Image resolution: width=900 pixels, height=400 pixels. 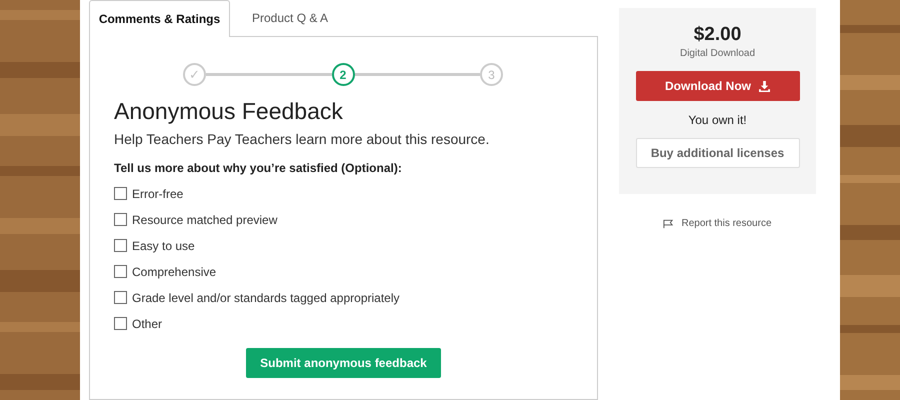 I want to click on format-label: Digital Download, so click(x=718, y=53).